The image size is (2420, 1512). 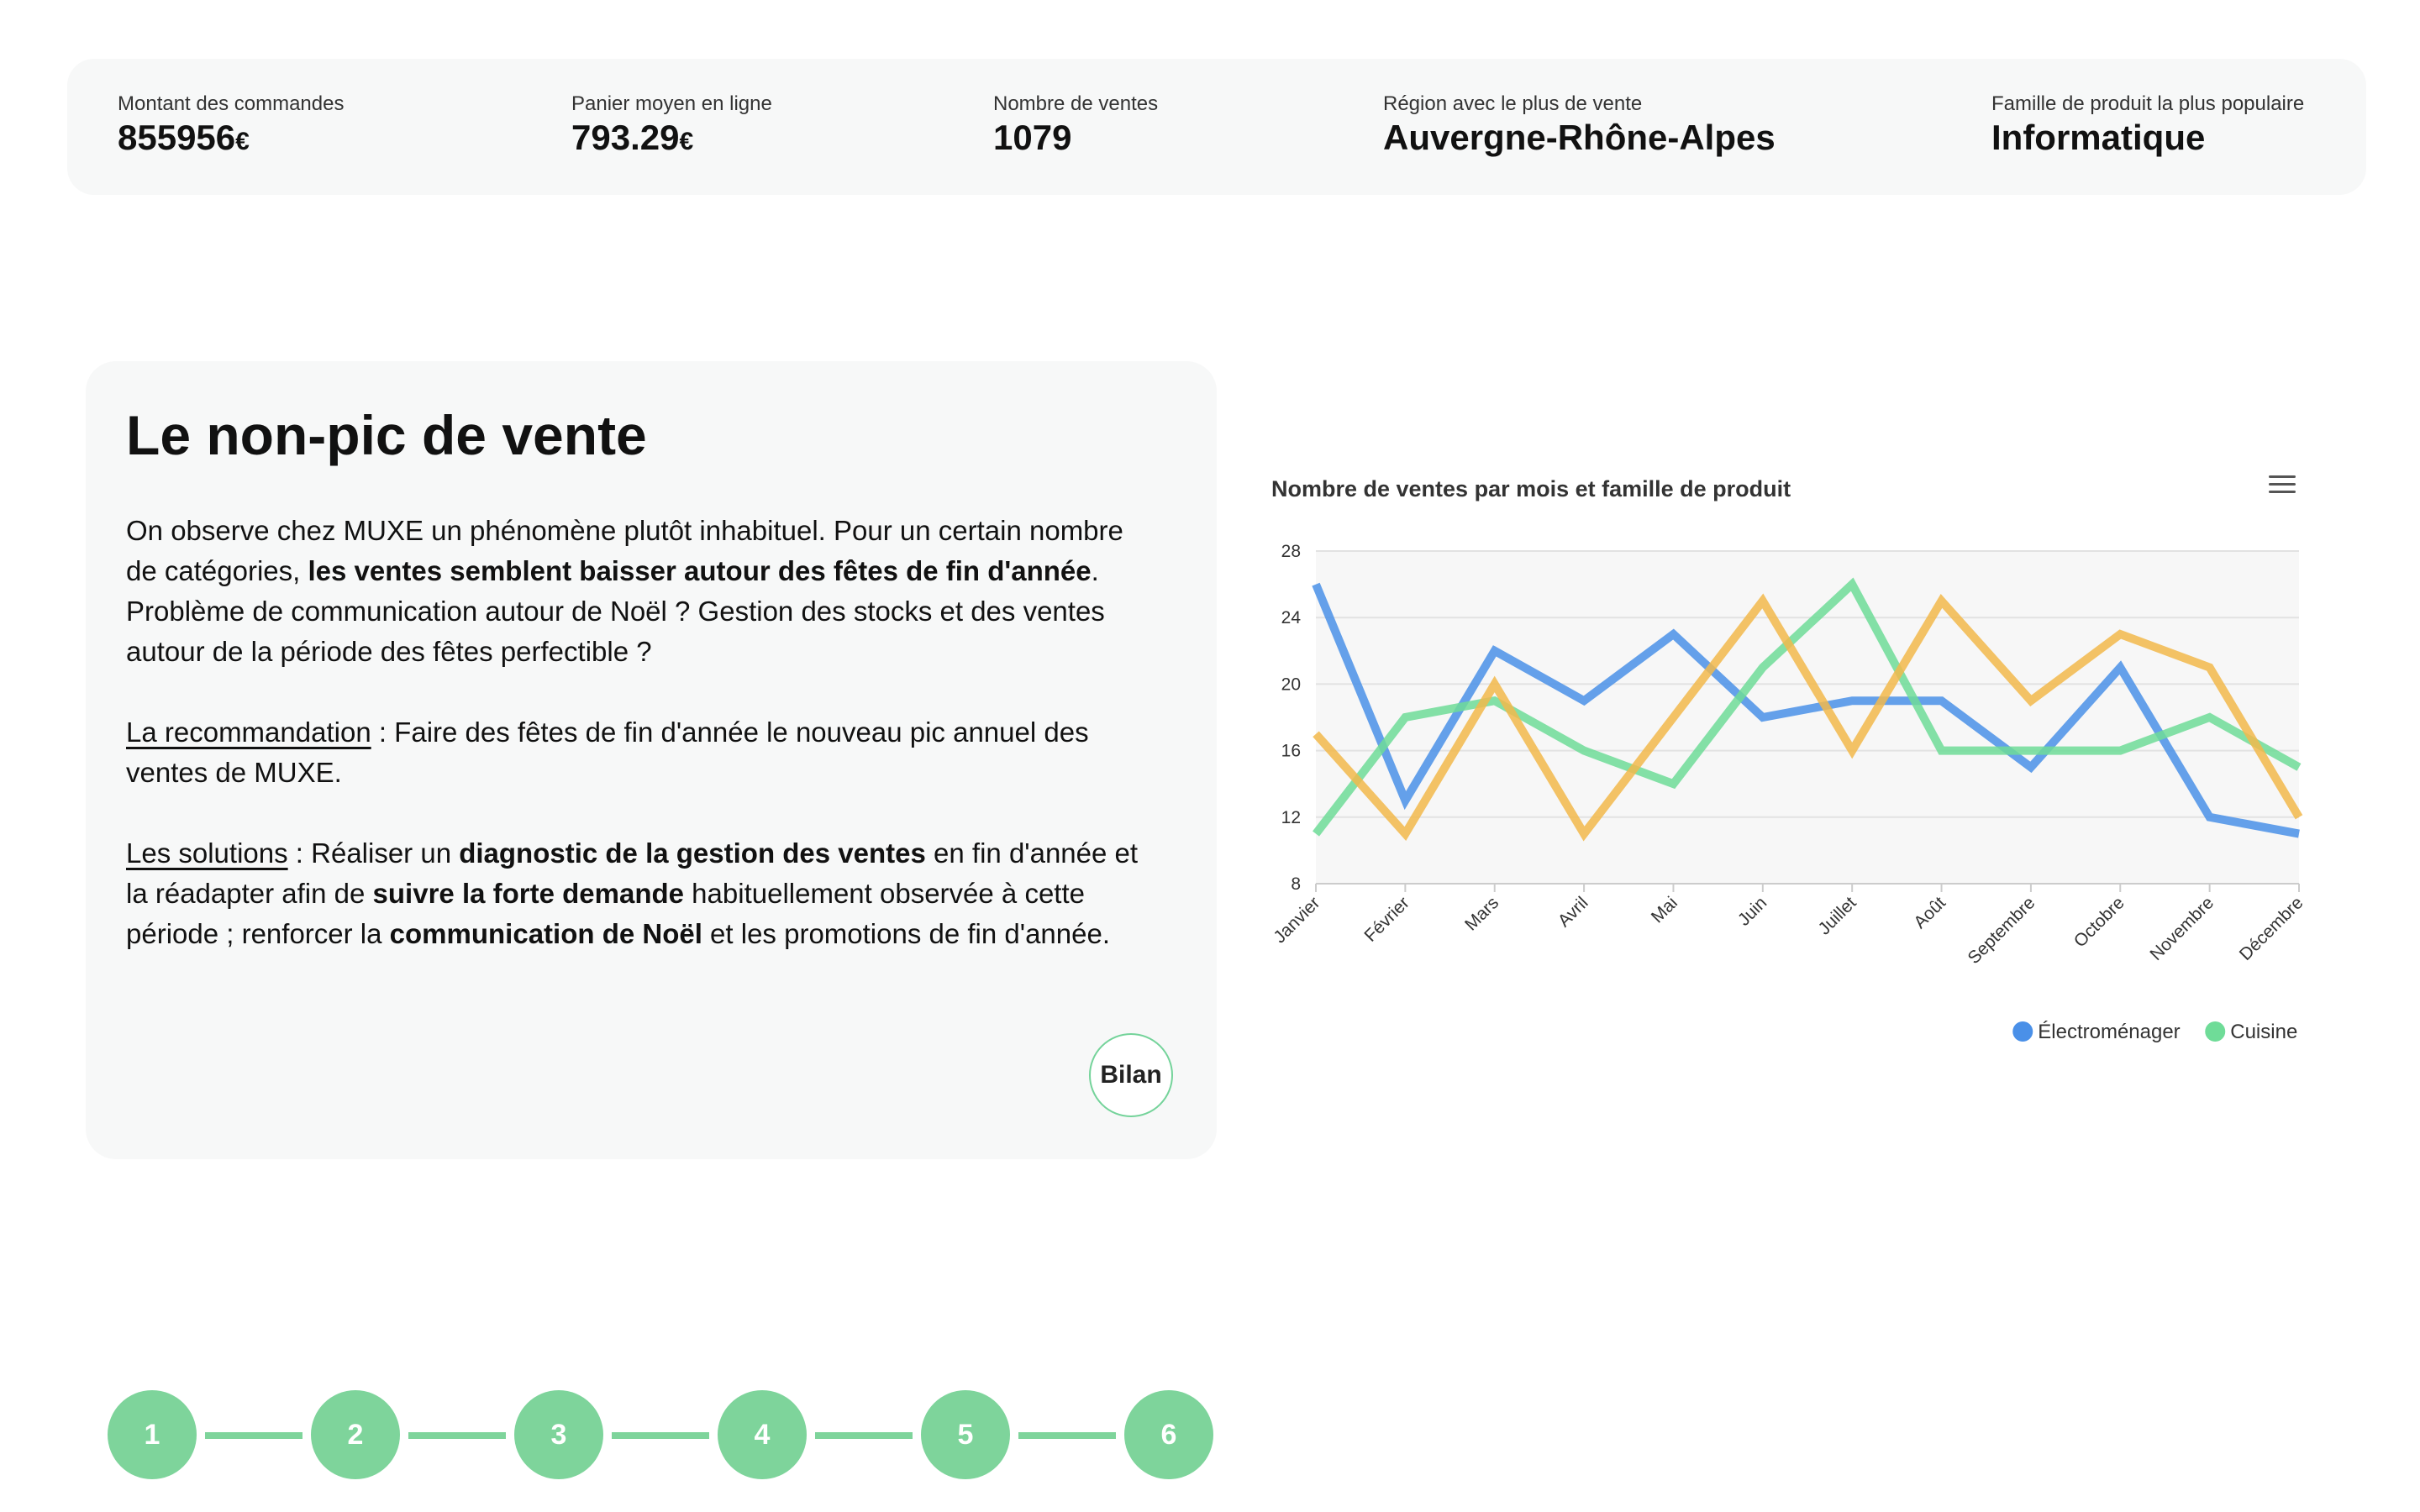 I want to click on step-navigation: 1 2 3 4 5 6, so click(x=660, y=1436).